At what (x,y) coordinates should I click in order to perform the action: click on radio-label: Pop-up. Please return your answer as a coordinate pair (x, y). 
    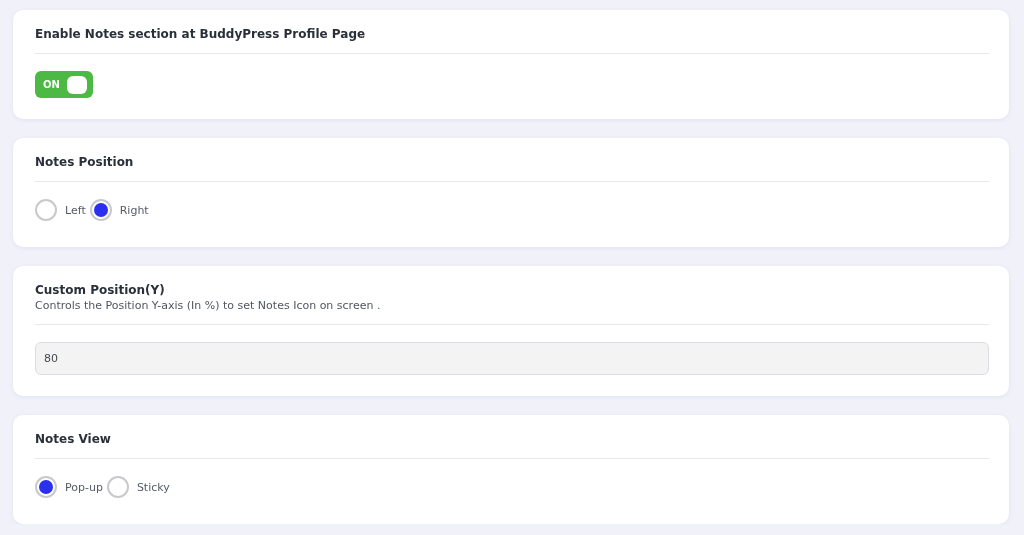
    Looking at the image, I should click on (84, 487).